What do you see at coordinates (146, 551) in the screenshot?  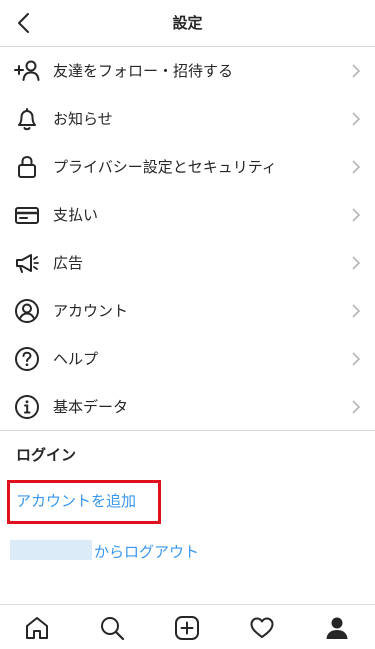 I see `logout-link: からログアウト` at bounding box center [146, 551].